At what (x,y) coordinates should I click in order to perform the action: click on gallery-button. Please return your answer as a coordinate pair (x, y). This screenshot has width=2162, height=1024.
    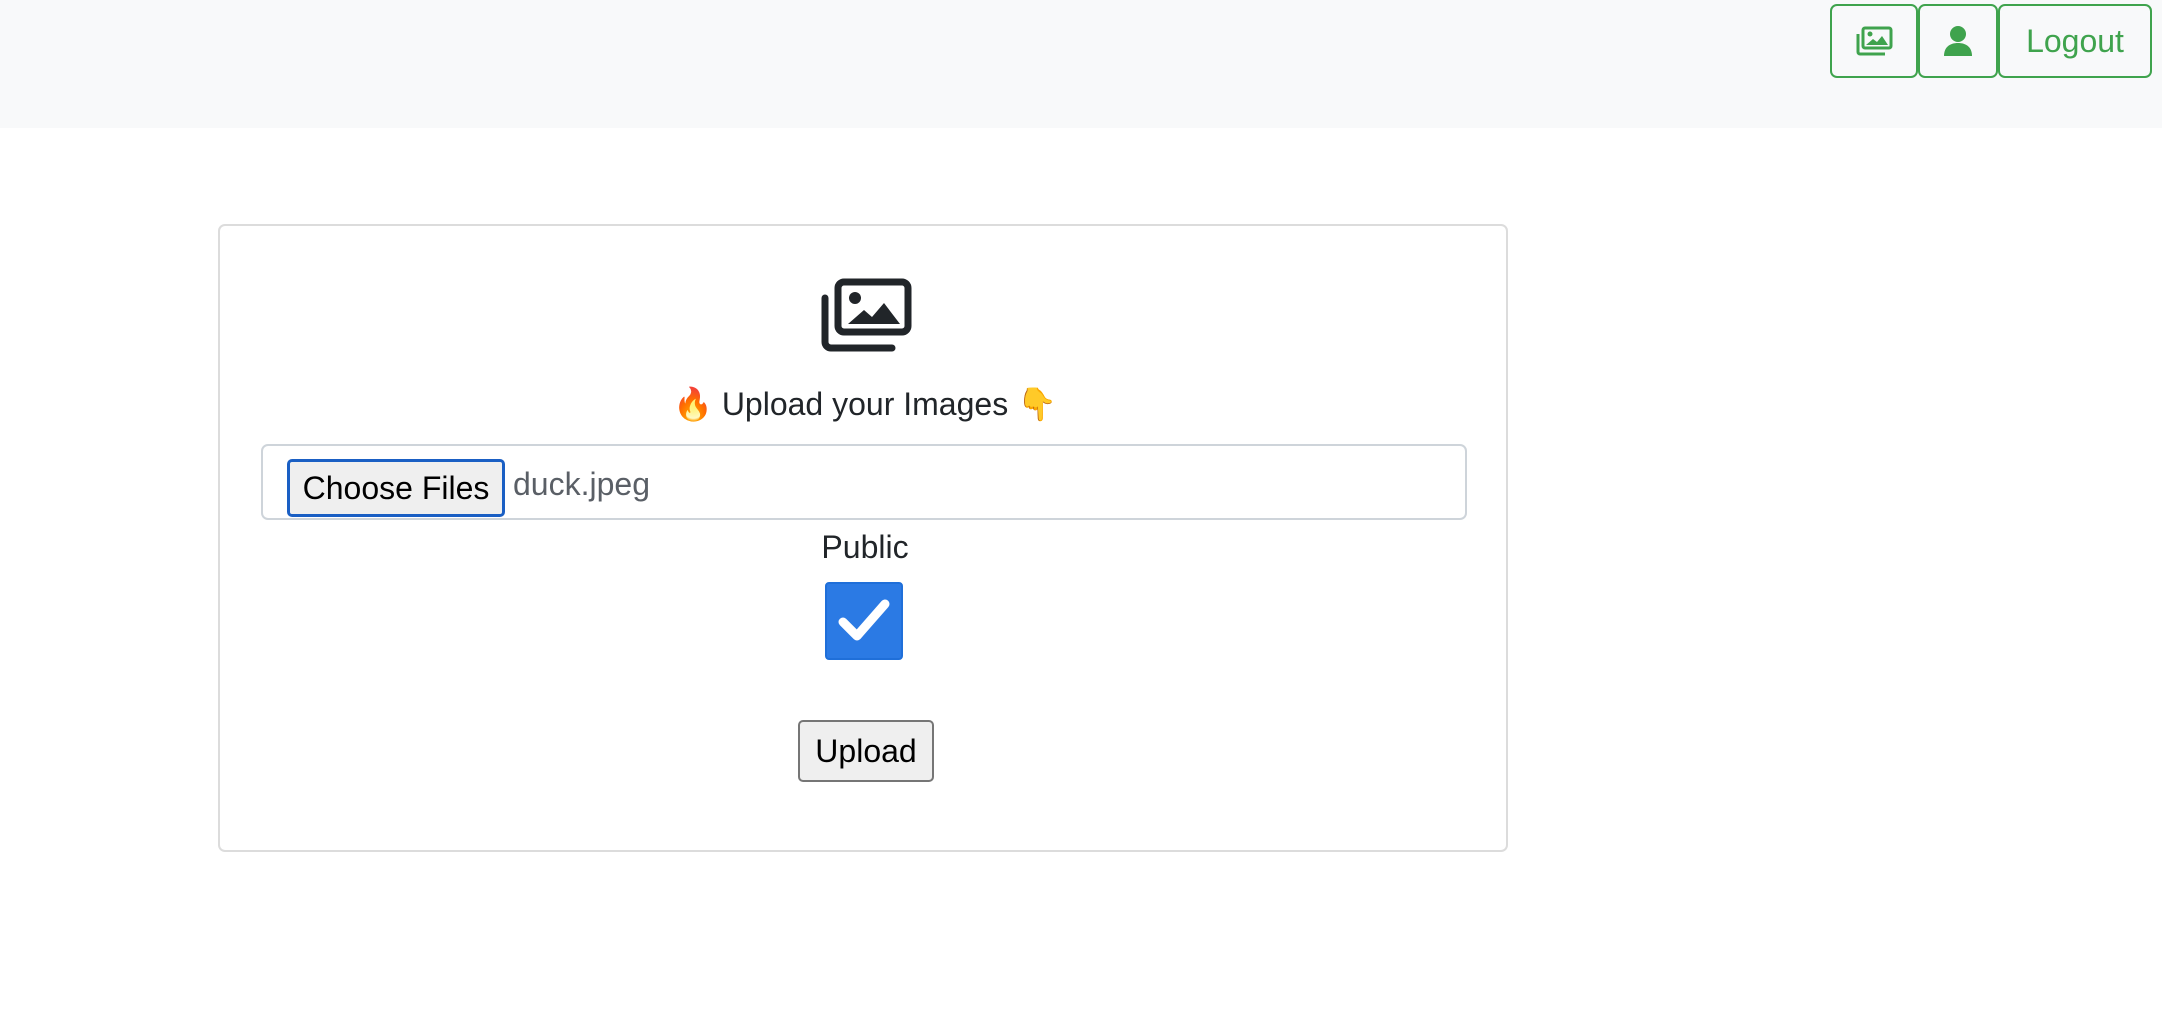
    Looking at the image, I should click on (1874, 41).